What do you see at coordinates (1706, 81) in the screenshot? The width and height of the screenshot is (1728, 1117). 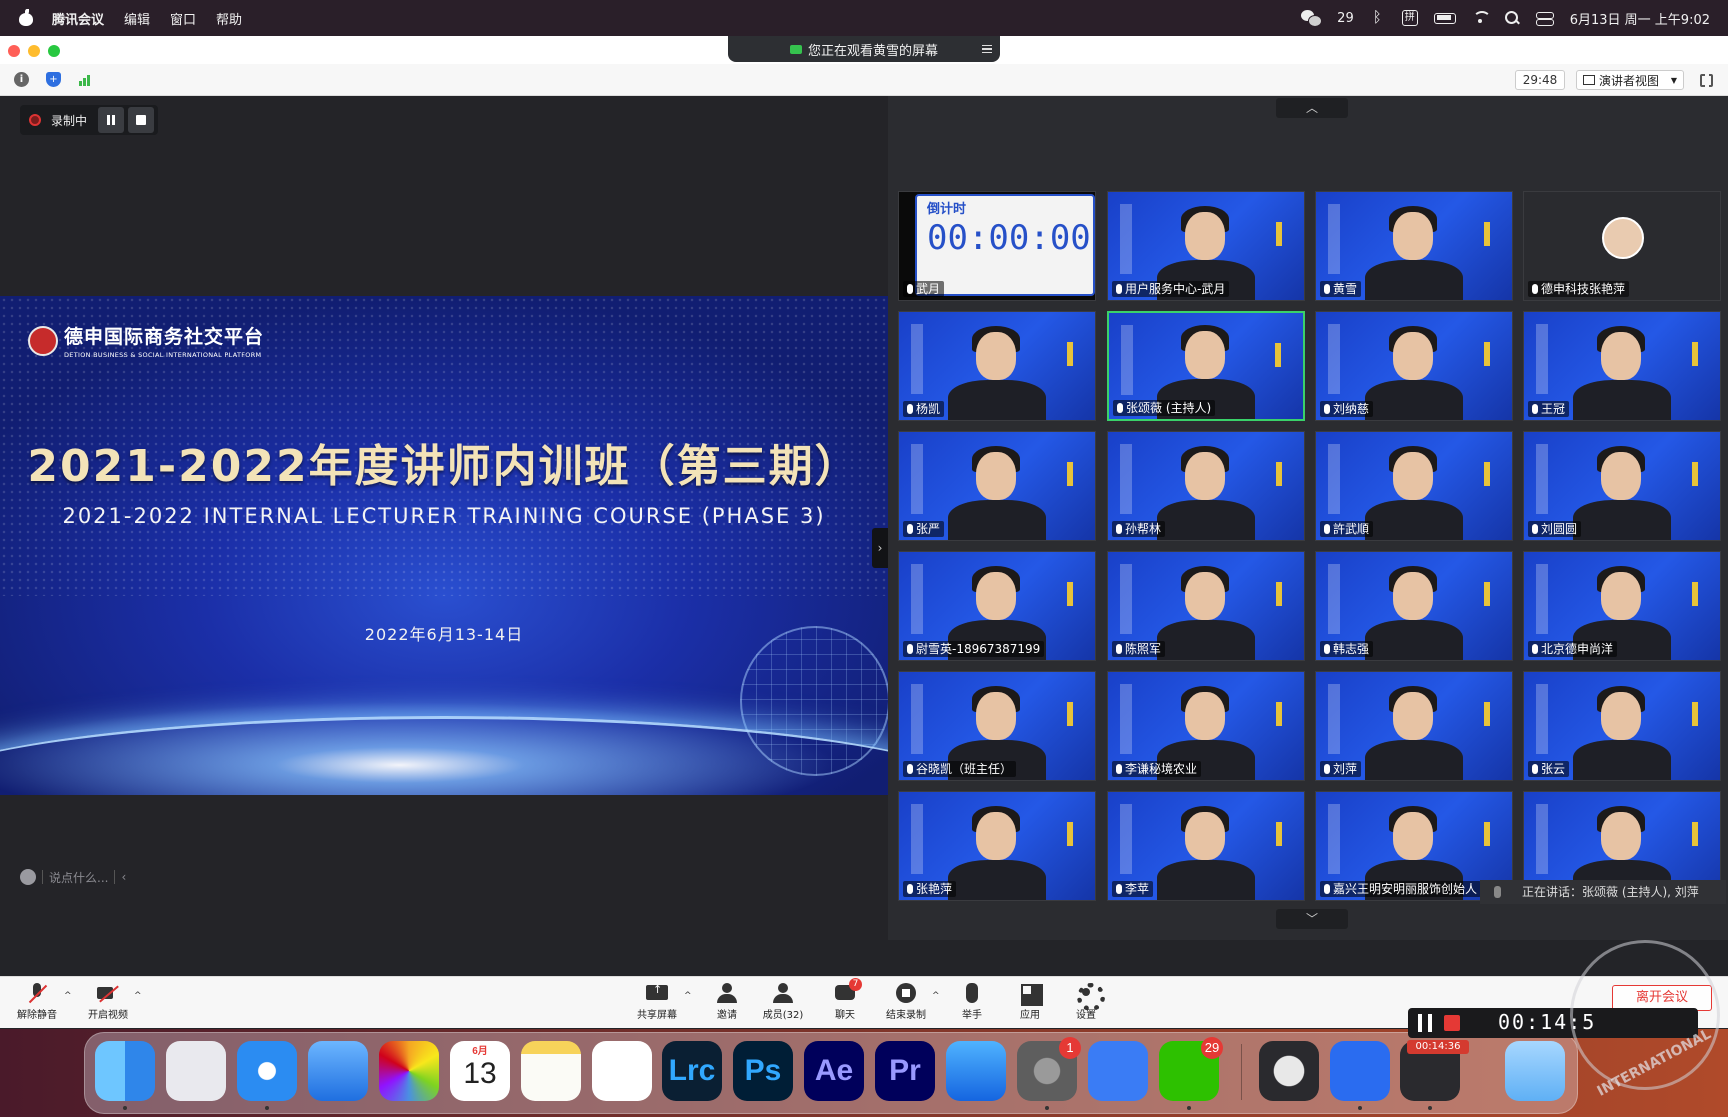 I see `fullscreen-icon` at bounding box center [1706, 81].